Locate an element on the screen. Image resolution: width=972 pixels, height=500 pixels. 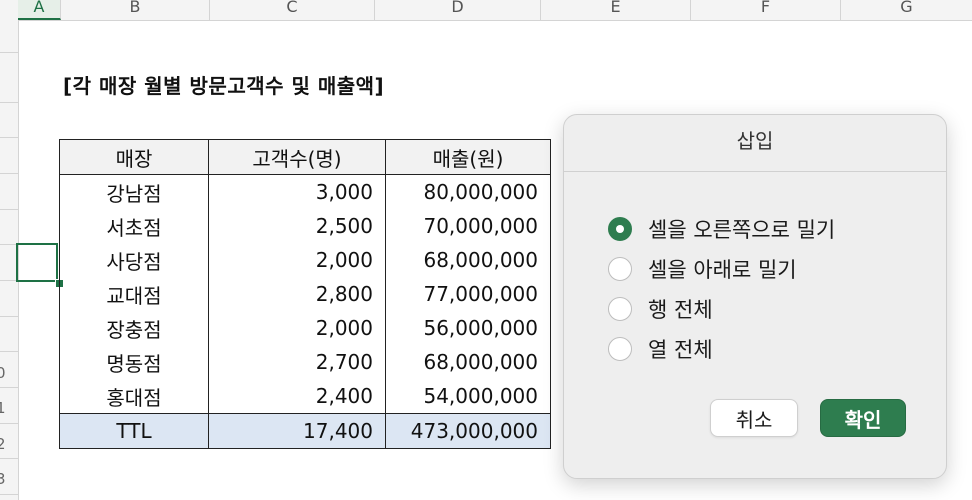
table-header-sales: 매출(원) is located at coordinates (468, 157).